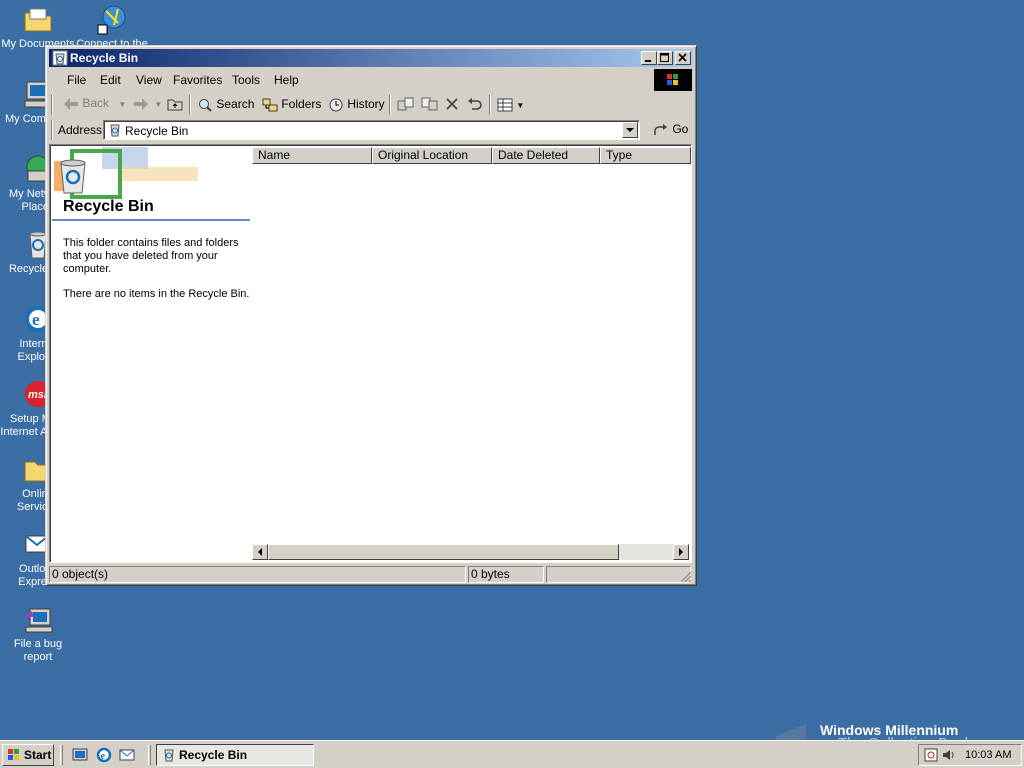 The height and width of the screenshot is (768, 1024). What do you see at coordinates (157, 131) in the screenshot?
I see `address-value: Recycle Bin` at bounding box center [157, 131].